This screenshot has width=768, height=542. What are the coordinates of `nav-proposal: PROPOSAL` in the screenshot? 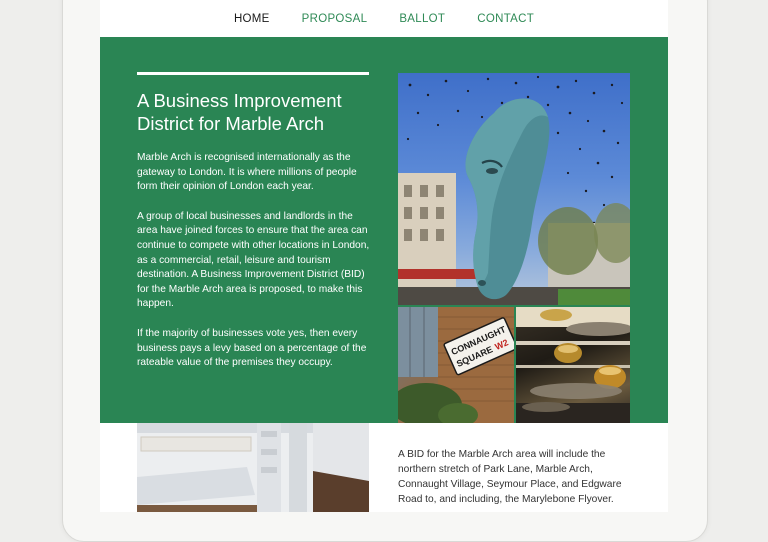 It's located at (335, 19).